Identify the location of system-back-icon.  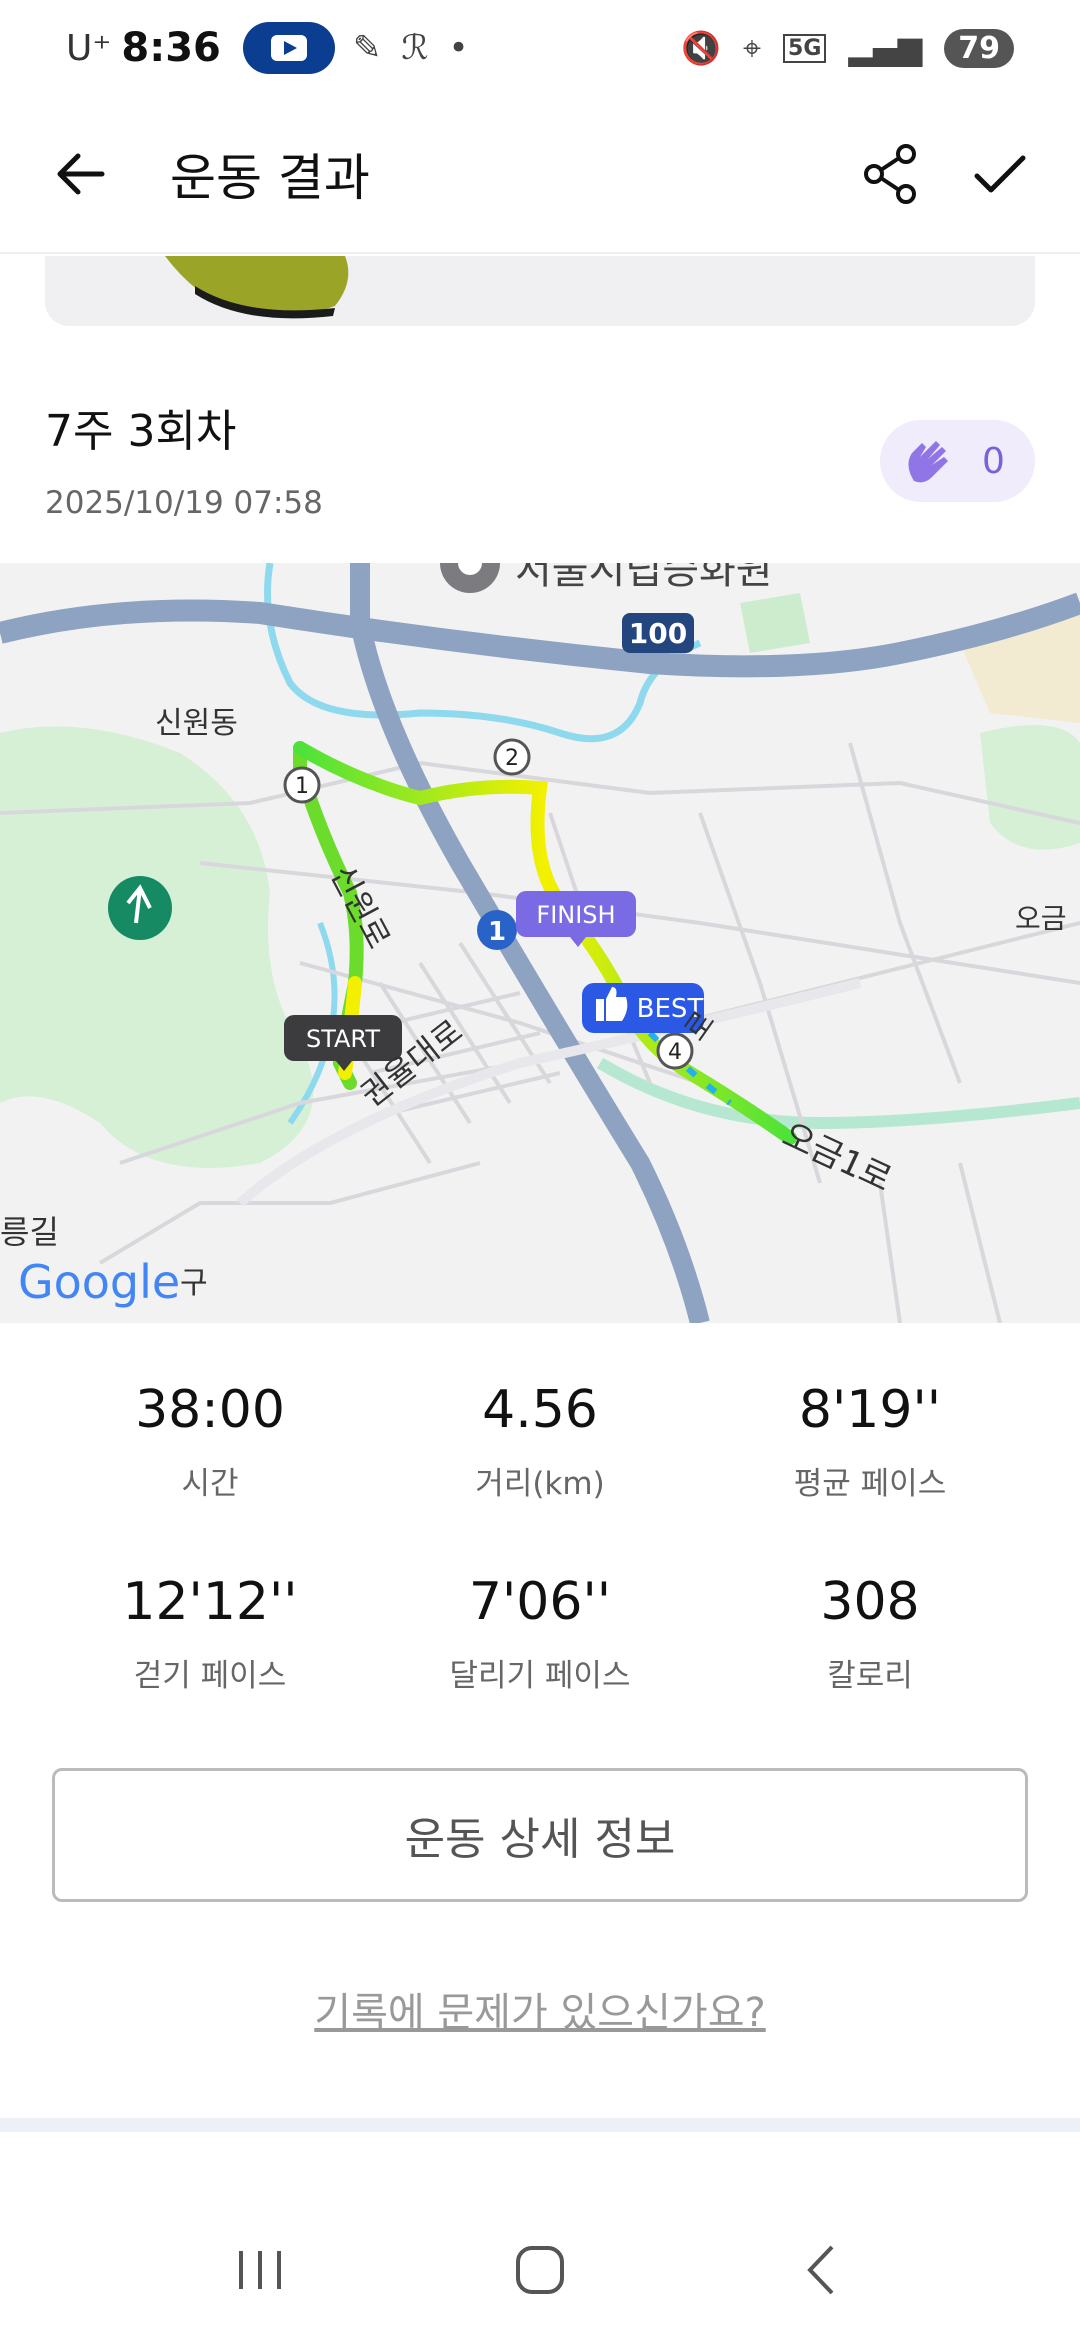
(820, 2270).